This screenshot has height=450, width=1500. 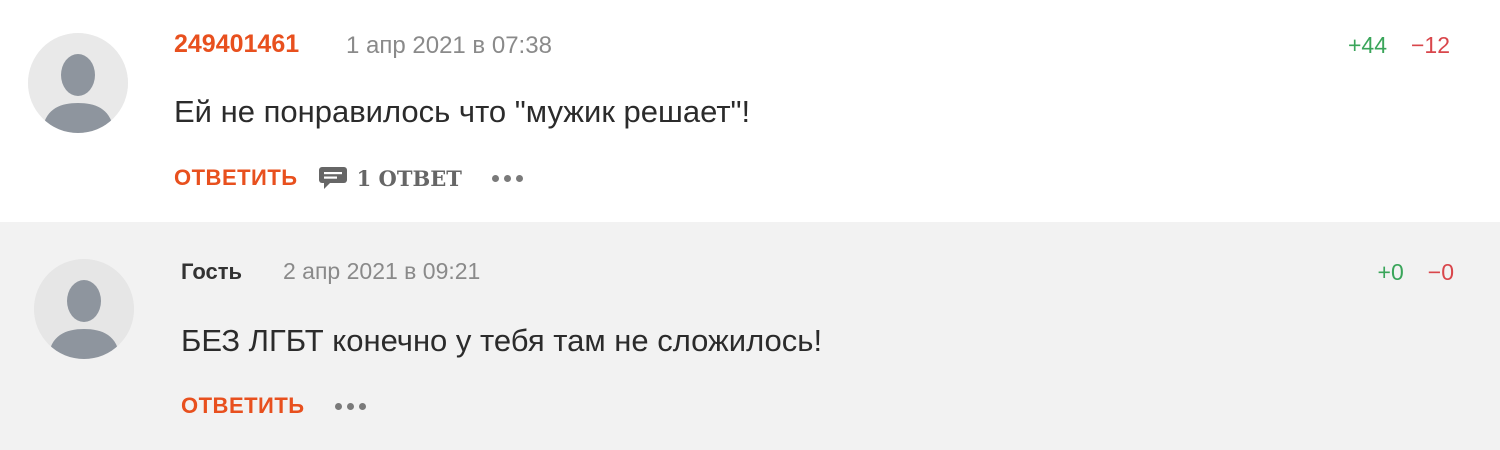 I want to click on vote-counter: +44 −12, so click(x=1399, y=45).